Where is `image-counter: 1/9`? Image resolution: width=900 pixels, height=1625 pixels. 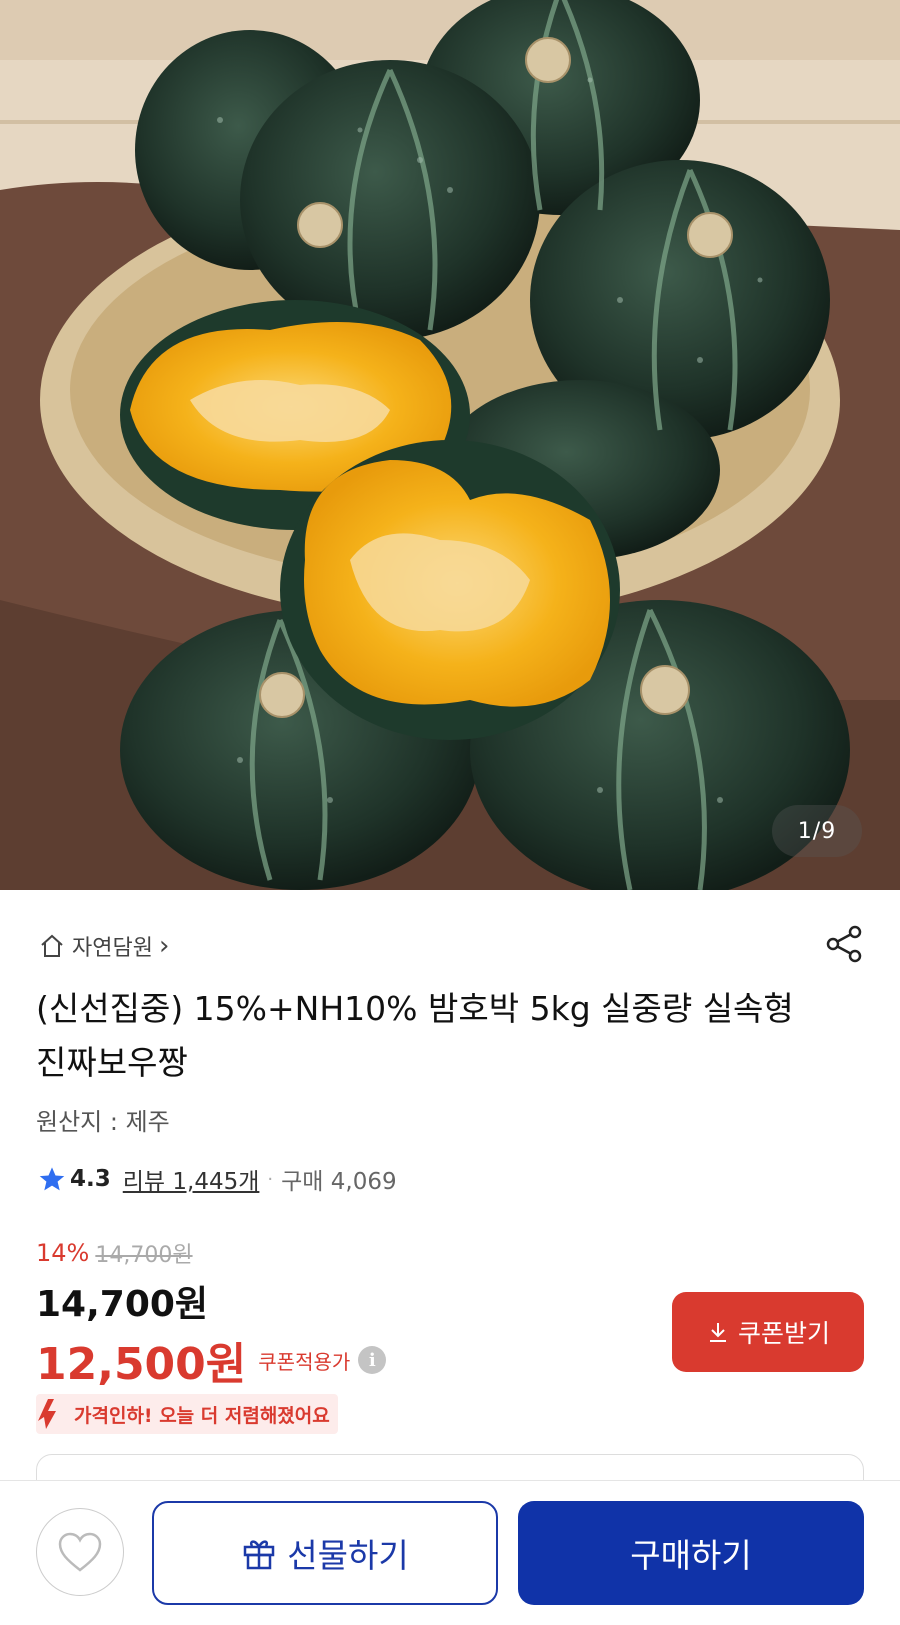
image-counter: 1/9 is located at coordinates (817, 831).